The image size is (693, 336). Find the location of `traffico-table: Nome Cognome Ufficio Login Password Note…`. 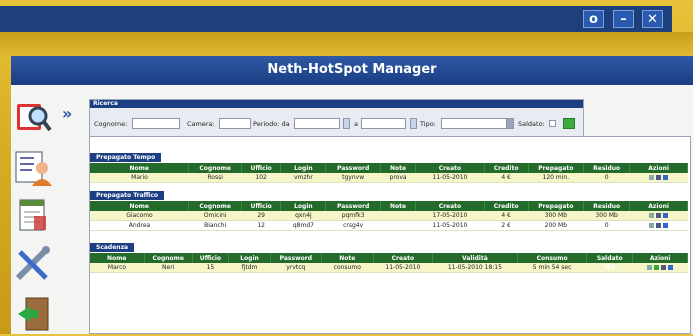

traffico-table: Nome Cognome Ufficio Login Password Note… is located at coordinates (389, 216).